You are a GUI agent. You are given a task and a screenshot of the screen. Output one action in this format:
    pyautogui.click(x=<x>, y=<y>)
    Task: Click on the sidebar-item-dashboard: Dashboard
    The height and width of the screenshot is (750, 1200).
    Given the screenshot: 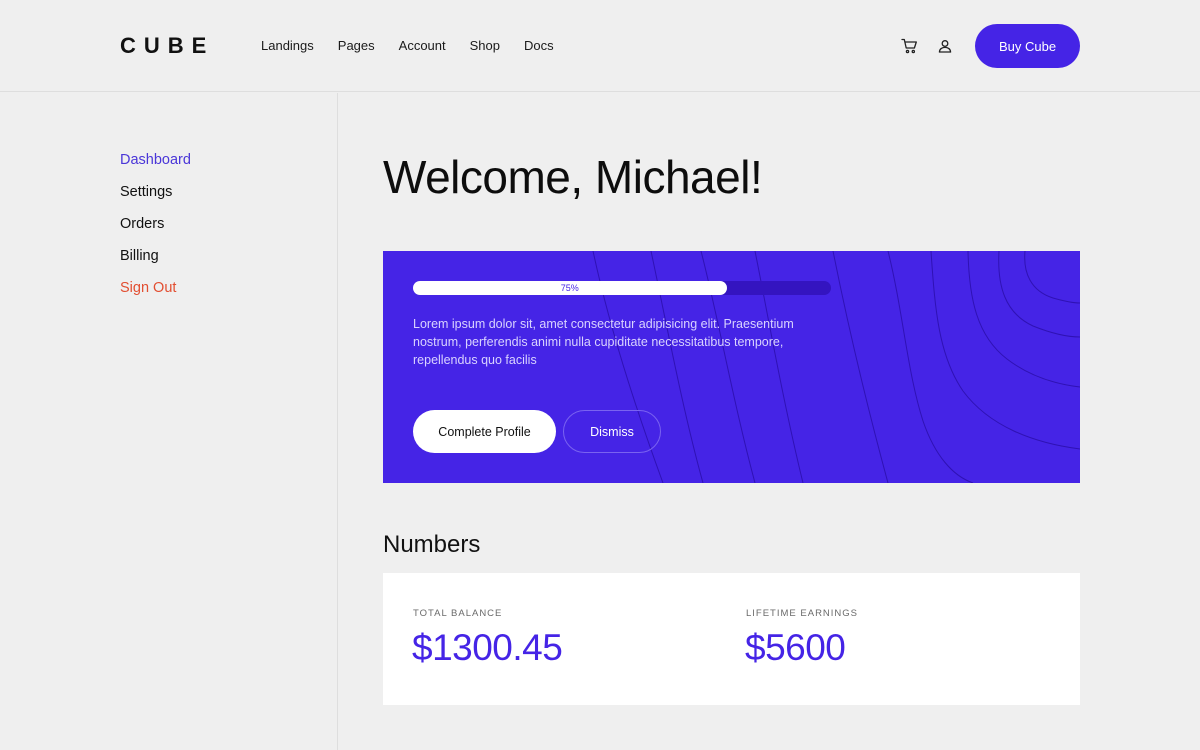 What is the action you would take?
    pyautogui.click(x=155, y=160)
    